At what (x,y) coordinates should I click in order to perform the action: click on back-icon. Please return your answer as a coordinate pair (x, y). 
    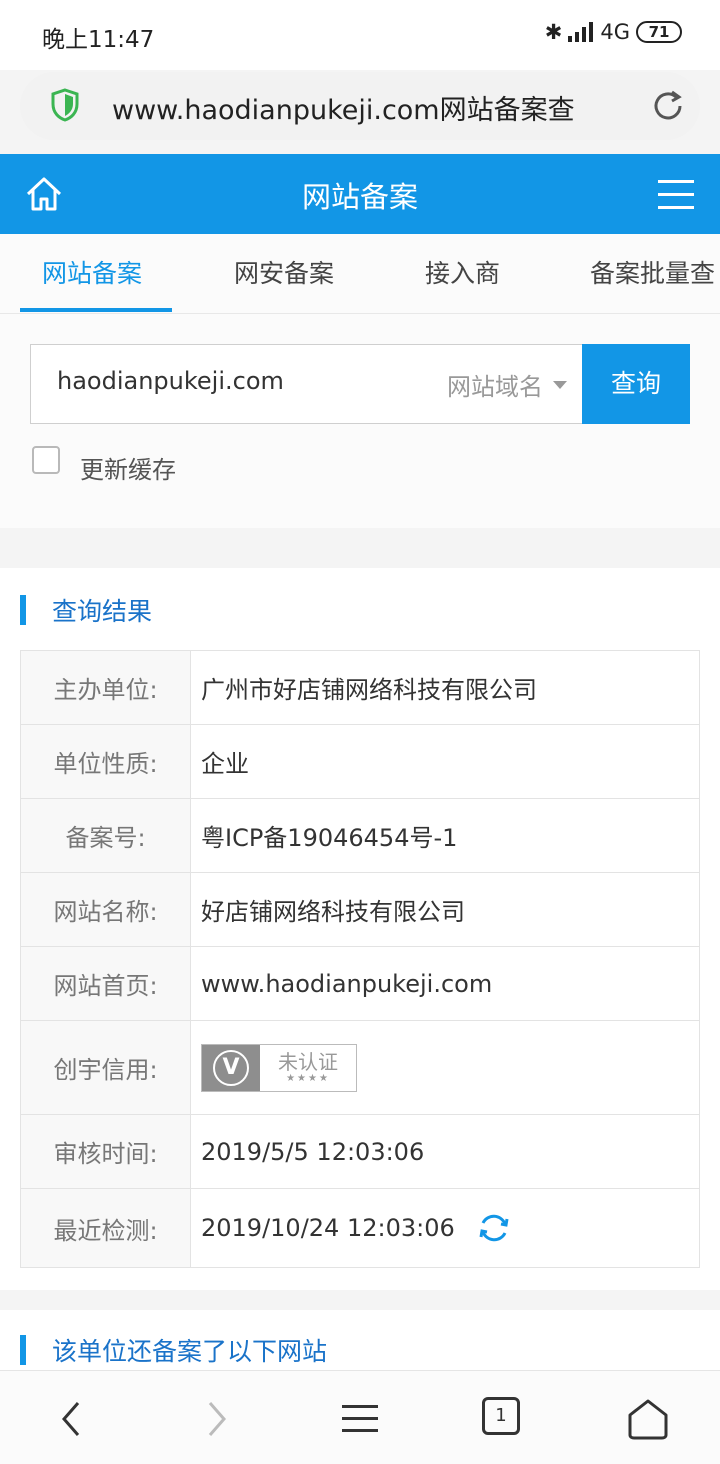
    Looking at the image, I should click on (72, 1419).